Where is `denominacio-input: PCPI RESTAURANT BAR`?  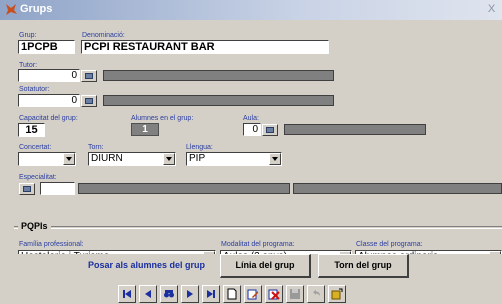
denominacio-input: PCPI RESTAURANT BAR is located at coordinates (205, 47).